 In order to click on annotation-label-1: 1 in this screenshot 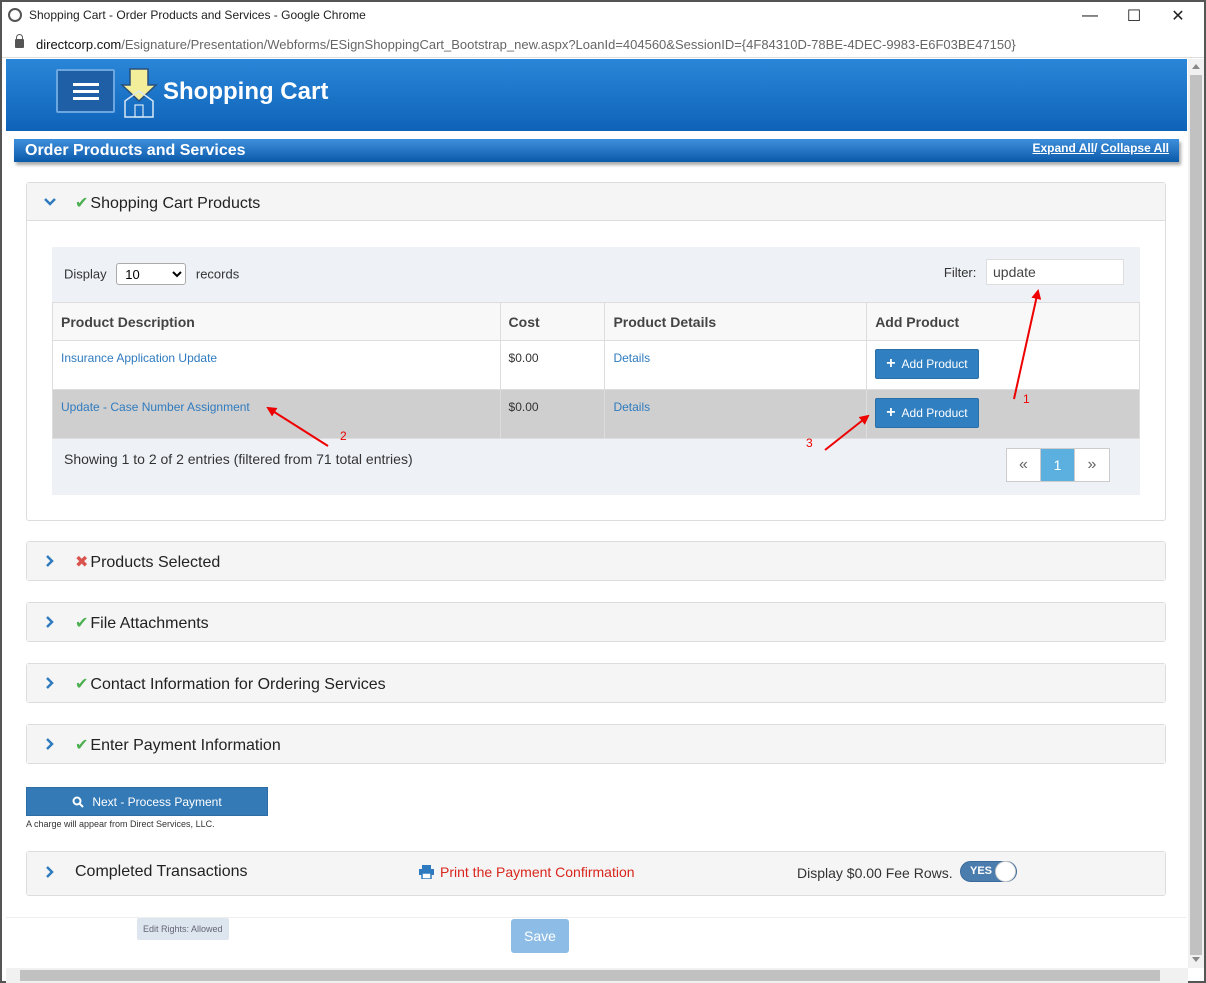, I will do `click(1026, 399)`.